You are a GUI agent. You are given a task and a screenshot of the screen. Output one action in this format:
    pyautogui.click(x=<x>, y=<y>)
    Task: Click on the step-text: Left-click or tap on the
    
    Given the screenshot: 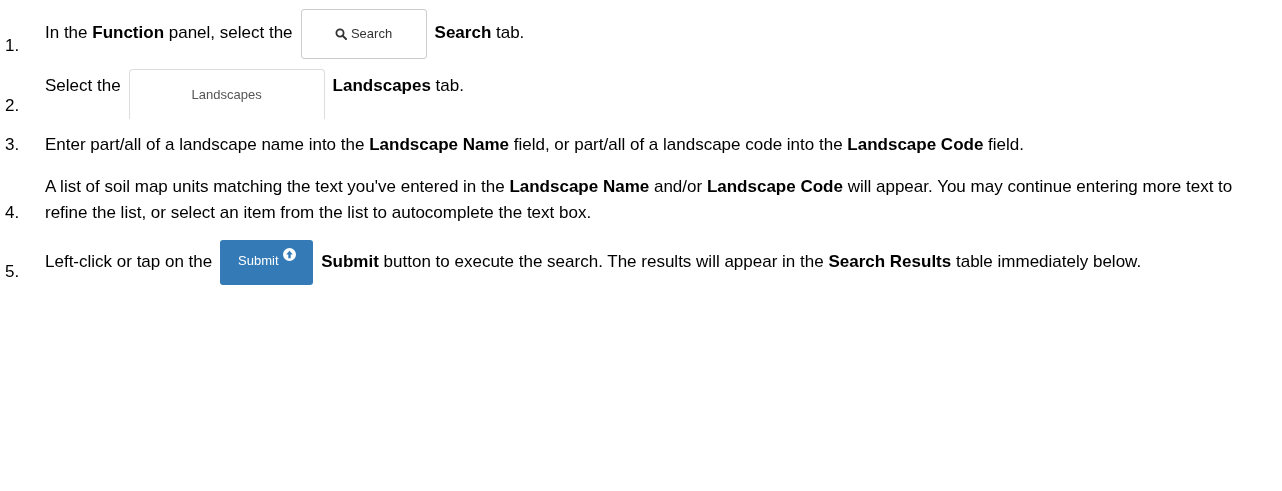 What is the action you would take?
    pyautogui.click(x=129, y=261)
    